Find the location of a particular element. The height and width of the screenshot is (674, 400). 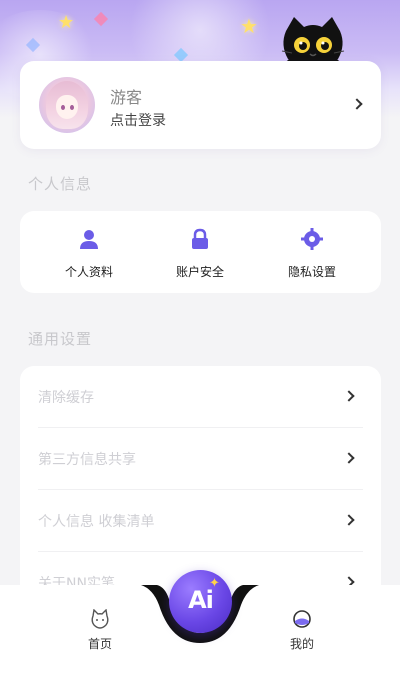

clear-cache-label: 清除缓存 is located at coordinates (66, 398).